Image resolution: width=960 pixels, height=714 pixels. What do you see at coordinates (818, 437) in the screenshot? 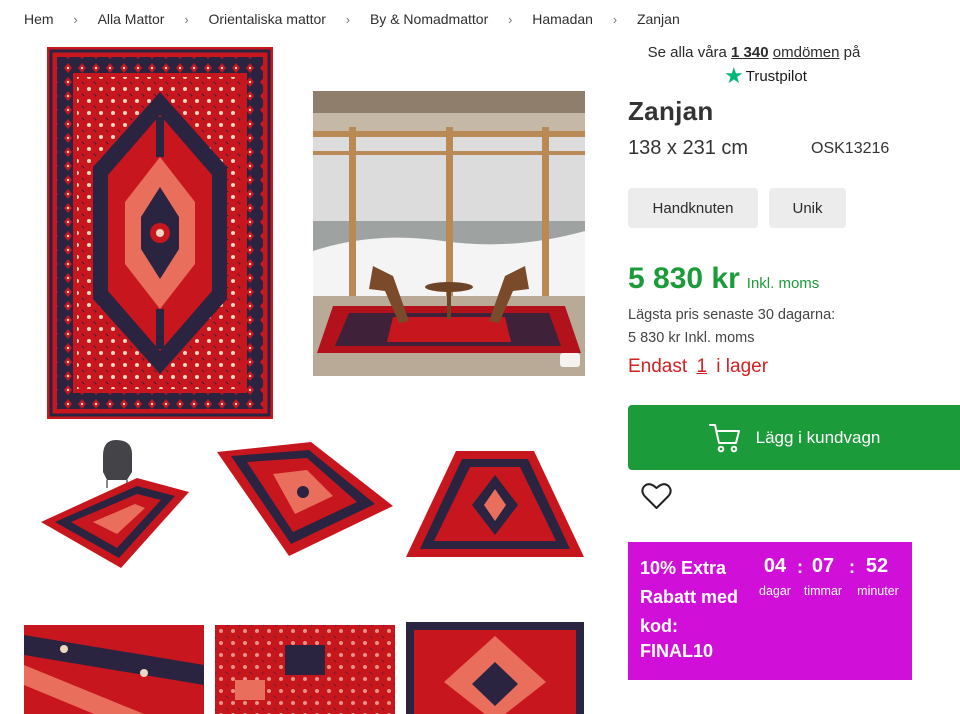
I see `add-to-cart-label: Lägg i kundvagn` at bounding box center [818, 437].